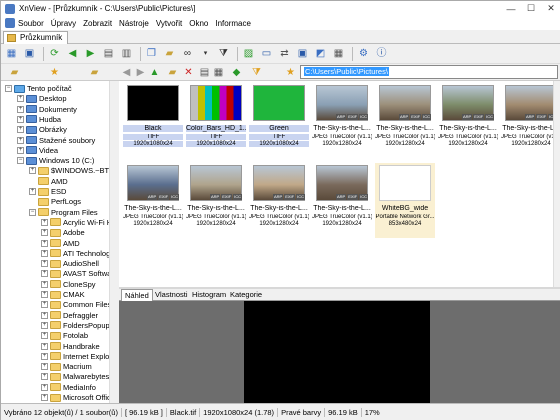 This screenshot has height=420, width=560. I want to click on folder-open-icon: ▰, so click(169, 53).